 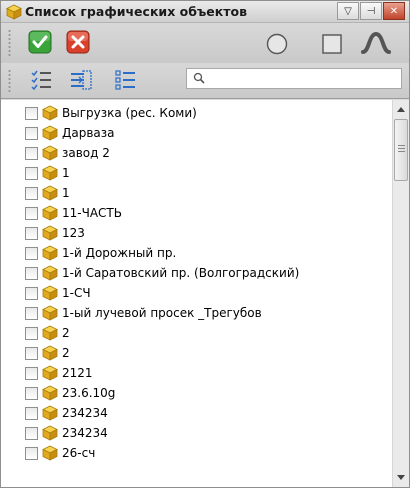 I want to click on square-tool-button, so click(x=332, y=44).